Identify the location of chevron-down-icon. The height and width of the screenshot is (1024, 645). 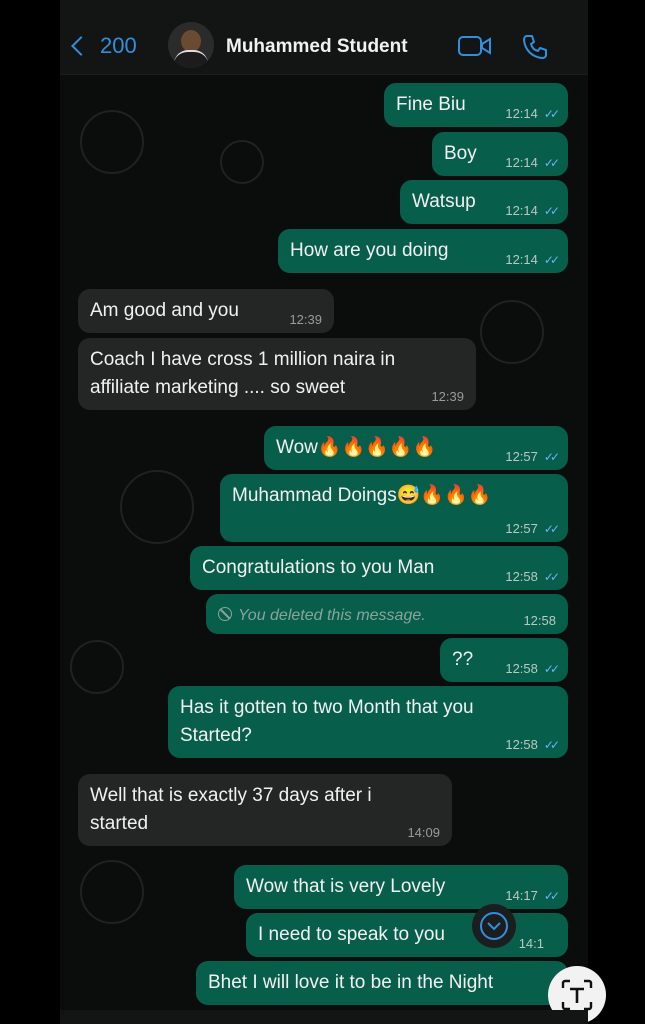
(494, 926).